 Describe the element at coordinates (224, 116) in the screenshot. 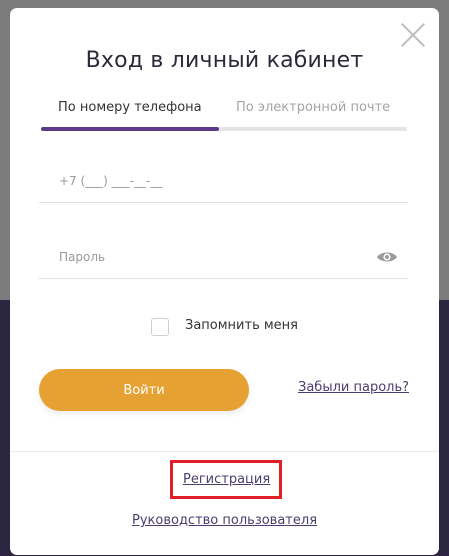

I see `login-method-tabs: По номеру телефона По электронной почте` at that location.